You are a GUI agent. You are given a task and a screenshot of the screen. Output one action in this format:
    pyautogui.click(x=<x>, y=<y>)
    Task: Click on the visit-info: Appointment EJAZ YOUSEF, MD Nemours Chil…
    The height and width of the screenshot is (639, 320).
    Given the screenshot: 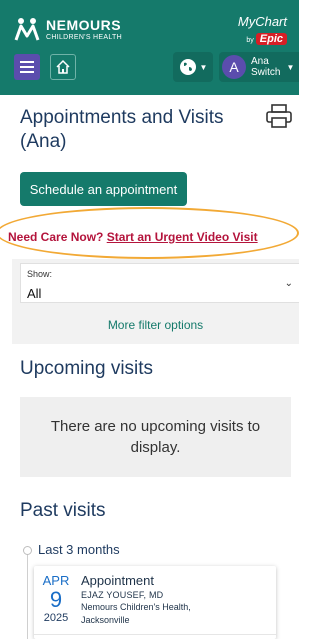 What is the action you would take?
    pyautogui.click(x=136, y=599)
    